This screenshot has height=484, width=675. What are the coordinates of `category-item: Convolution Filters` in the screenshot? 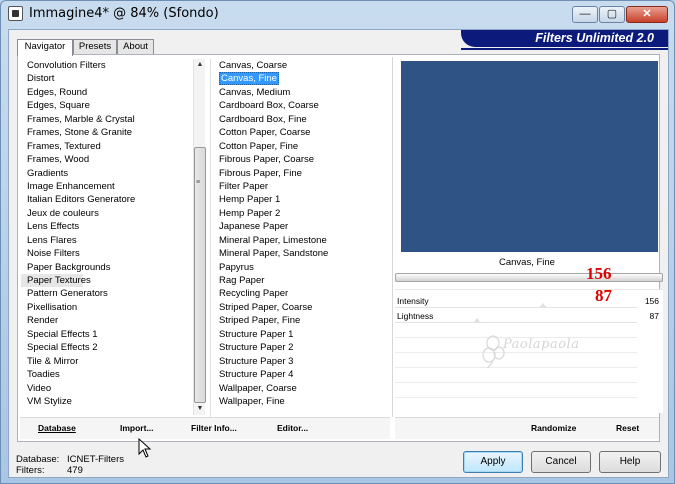 It's located at (107, 65).